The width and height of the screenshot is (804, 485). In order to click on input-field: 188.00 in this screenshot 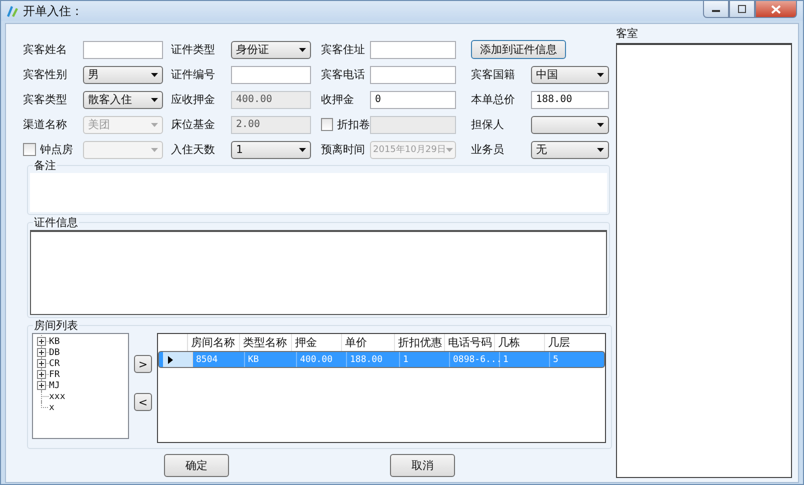, I will do `click(570, 99)`.